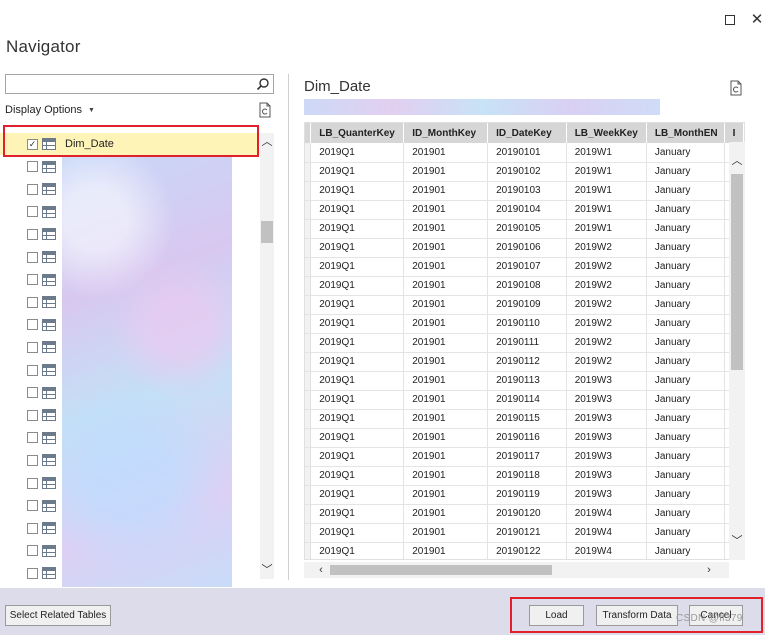 Image resolution: width=765 pixels, height=635 pixels. I want to click on tree-item: ✓ Dim_Date, so click(130, 144).